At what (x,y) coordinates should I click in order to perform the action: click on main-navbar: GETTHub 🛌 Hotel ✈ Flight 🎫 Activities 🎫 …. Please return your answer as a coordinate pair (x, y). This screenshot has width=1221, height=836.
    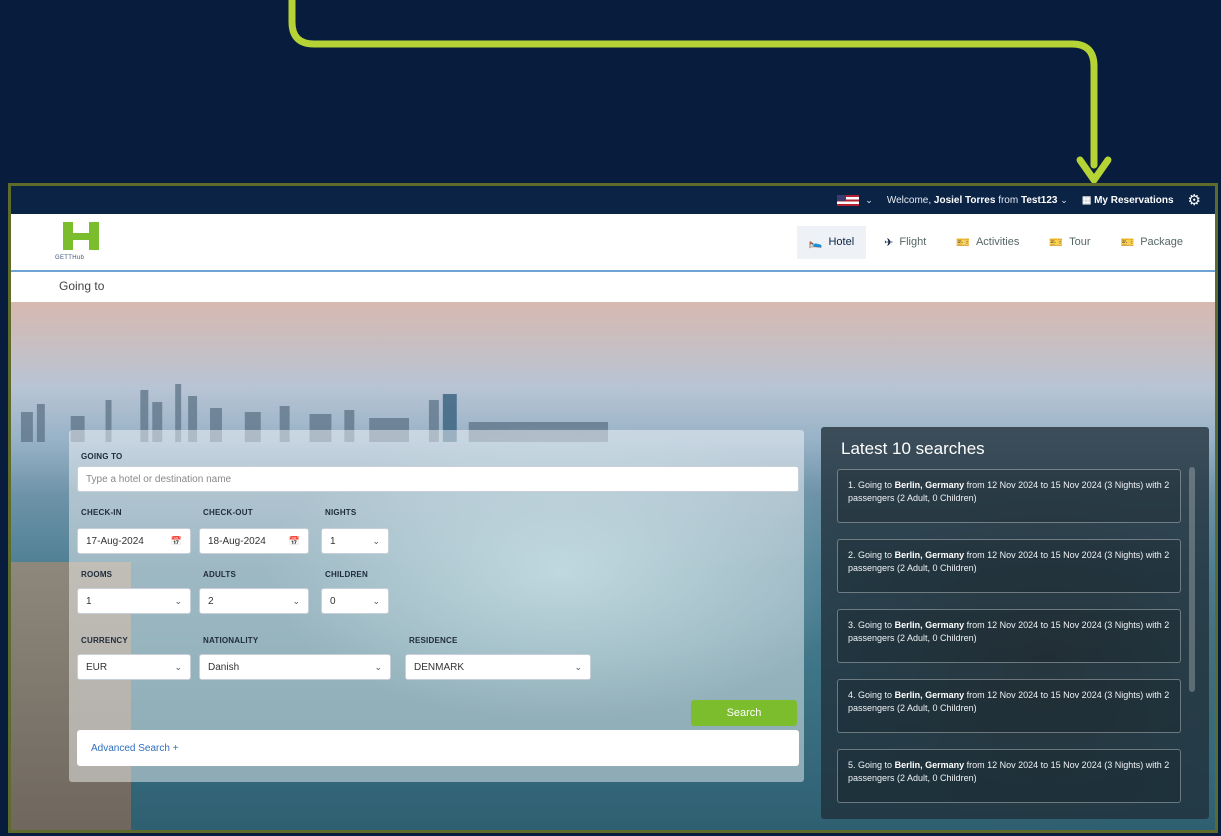
    Looking at the image, I should click on (613, 243).